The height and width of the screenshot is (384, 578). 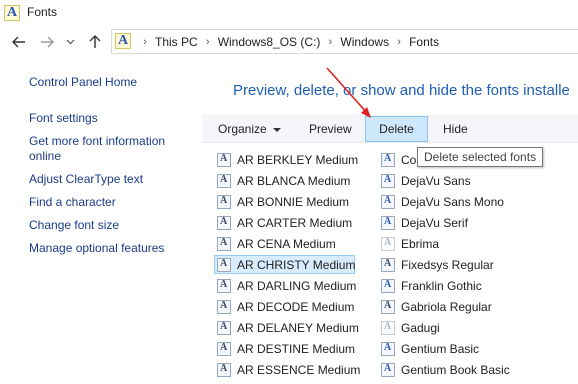 What do you see at coordinates (19, 42) in the screenshot?
I see `back-arrow-icon` at bounding box center [19, 42].